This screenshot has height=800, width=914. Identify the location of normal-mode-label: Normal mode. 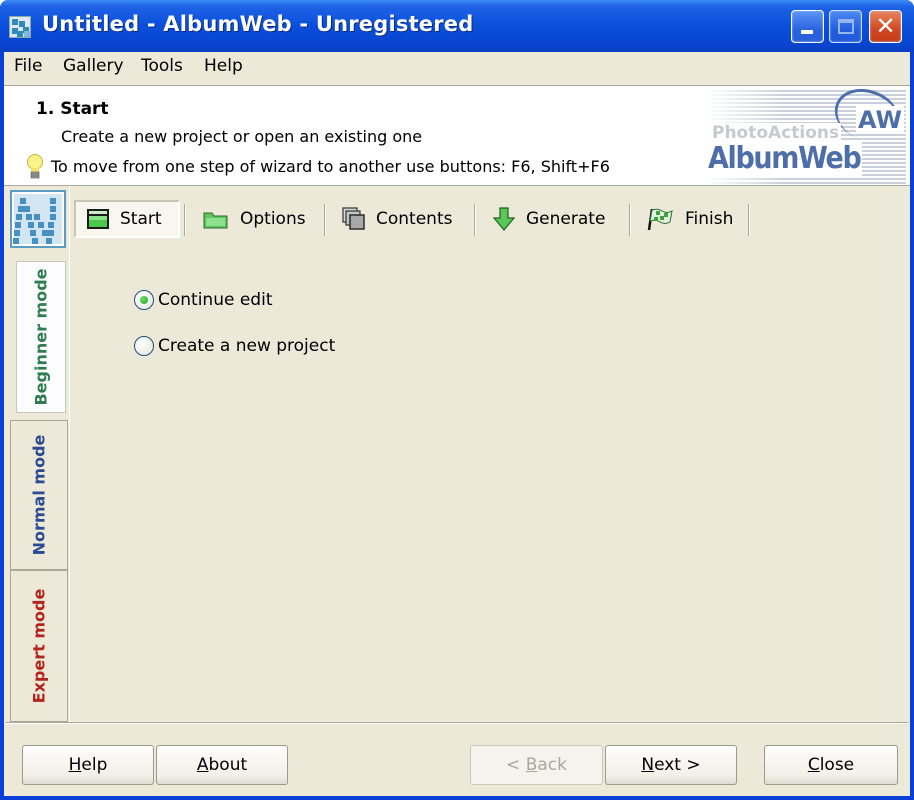
(39, 495).